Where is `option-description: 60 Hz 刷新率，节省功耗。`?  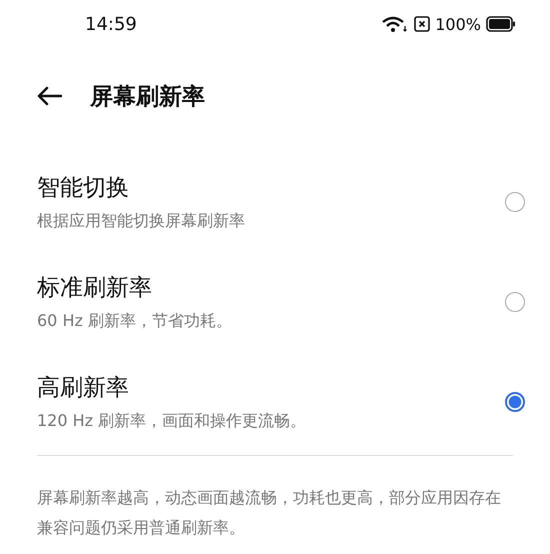
option-description: 60 Hz 刷新率，节省功耗。 is located at coordinates (134, 321).